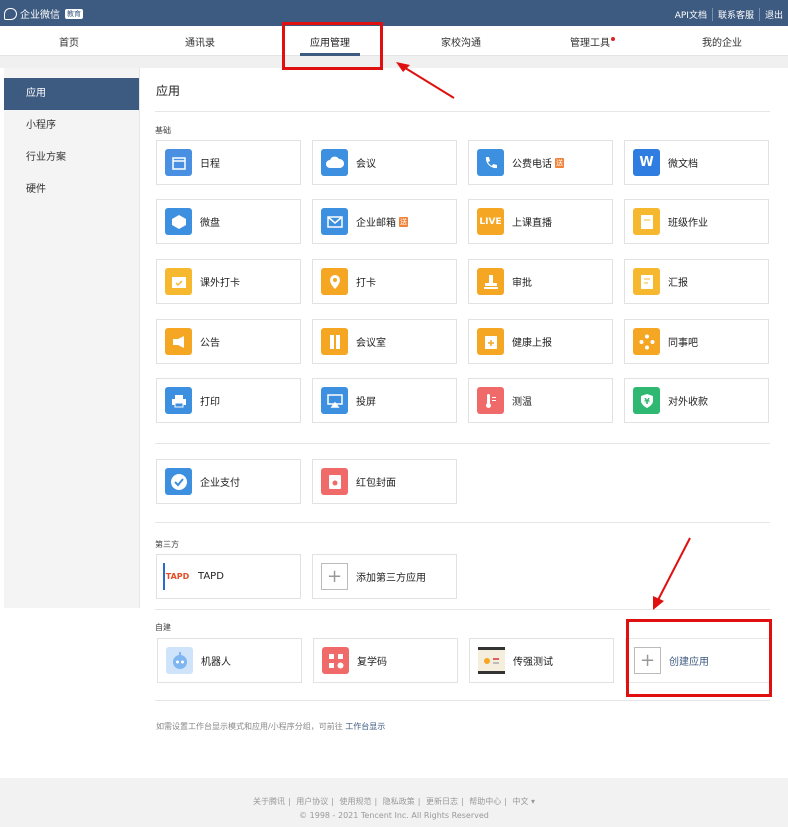 The image size is (788, 827). Describe the element at coordinates (384, 281) in the screenshot. I see `app-card: 打卡` at that location.